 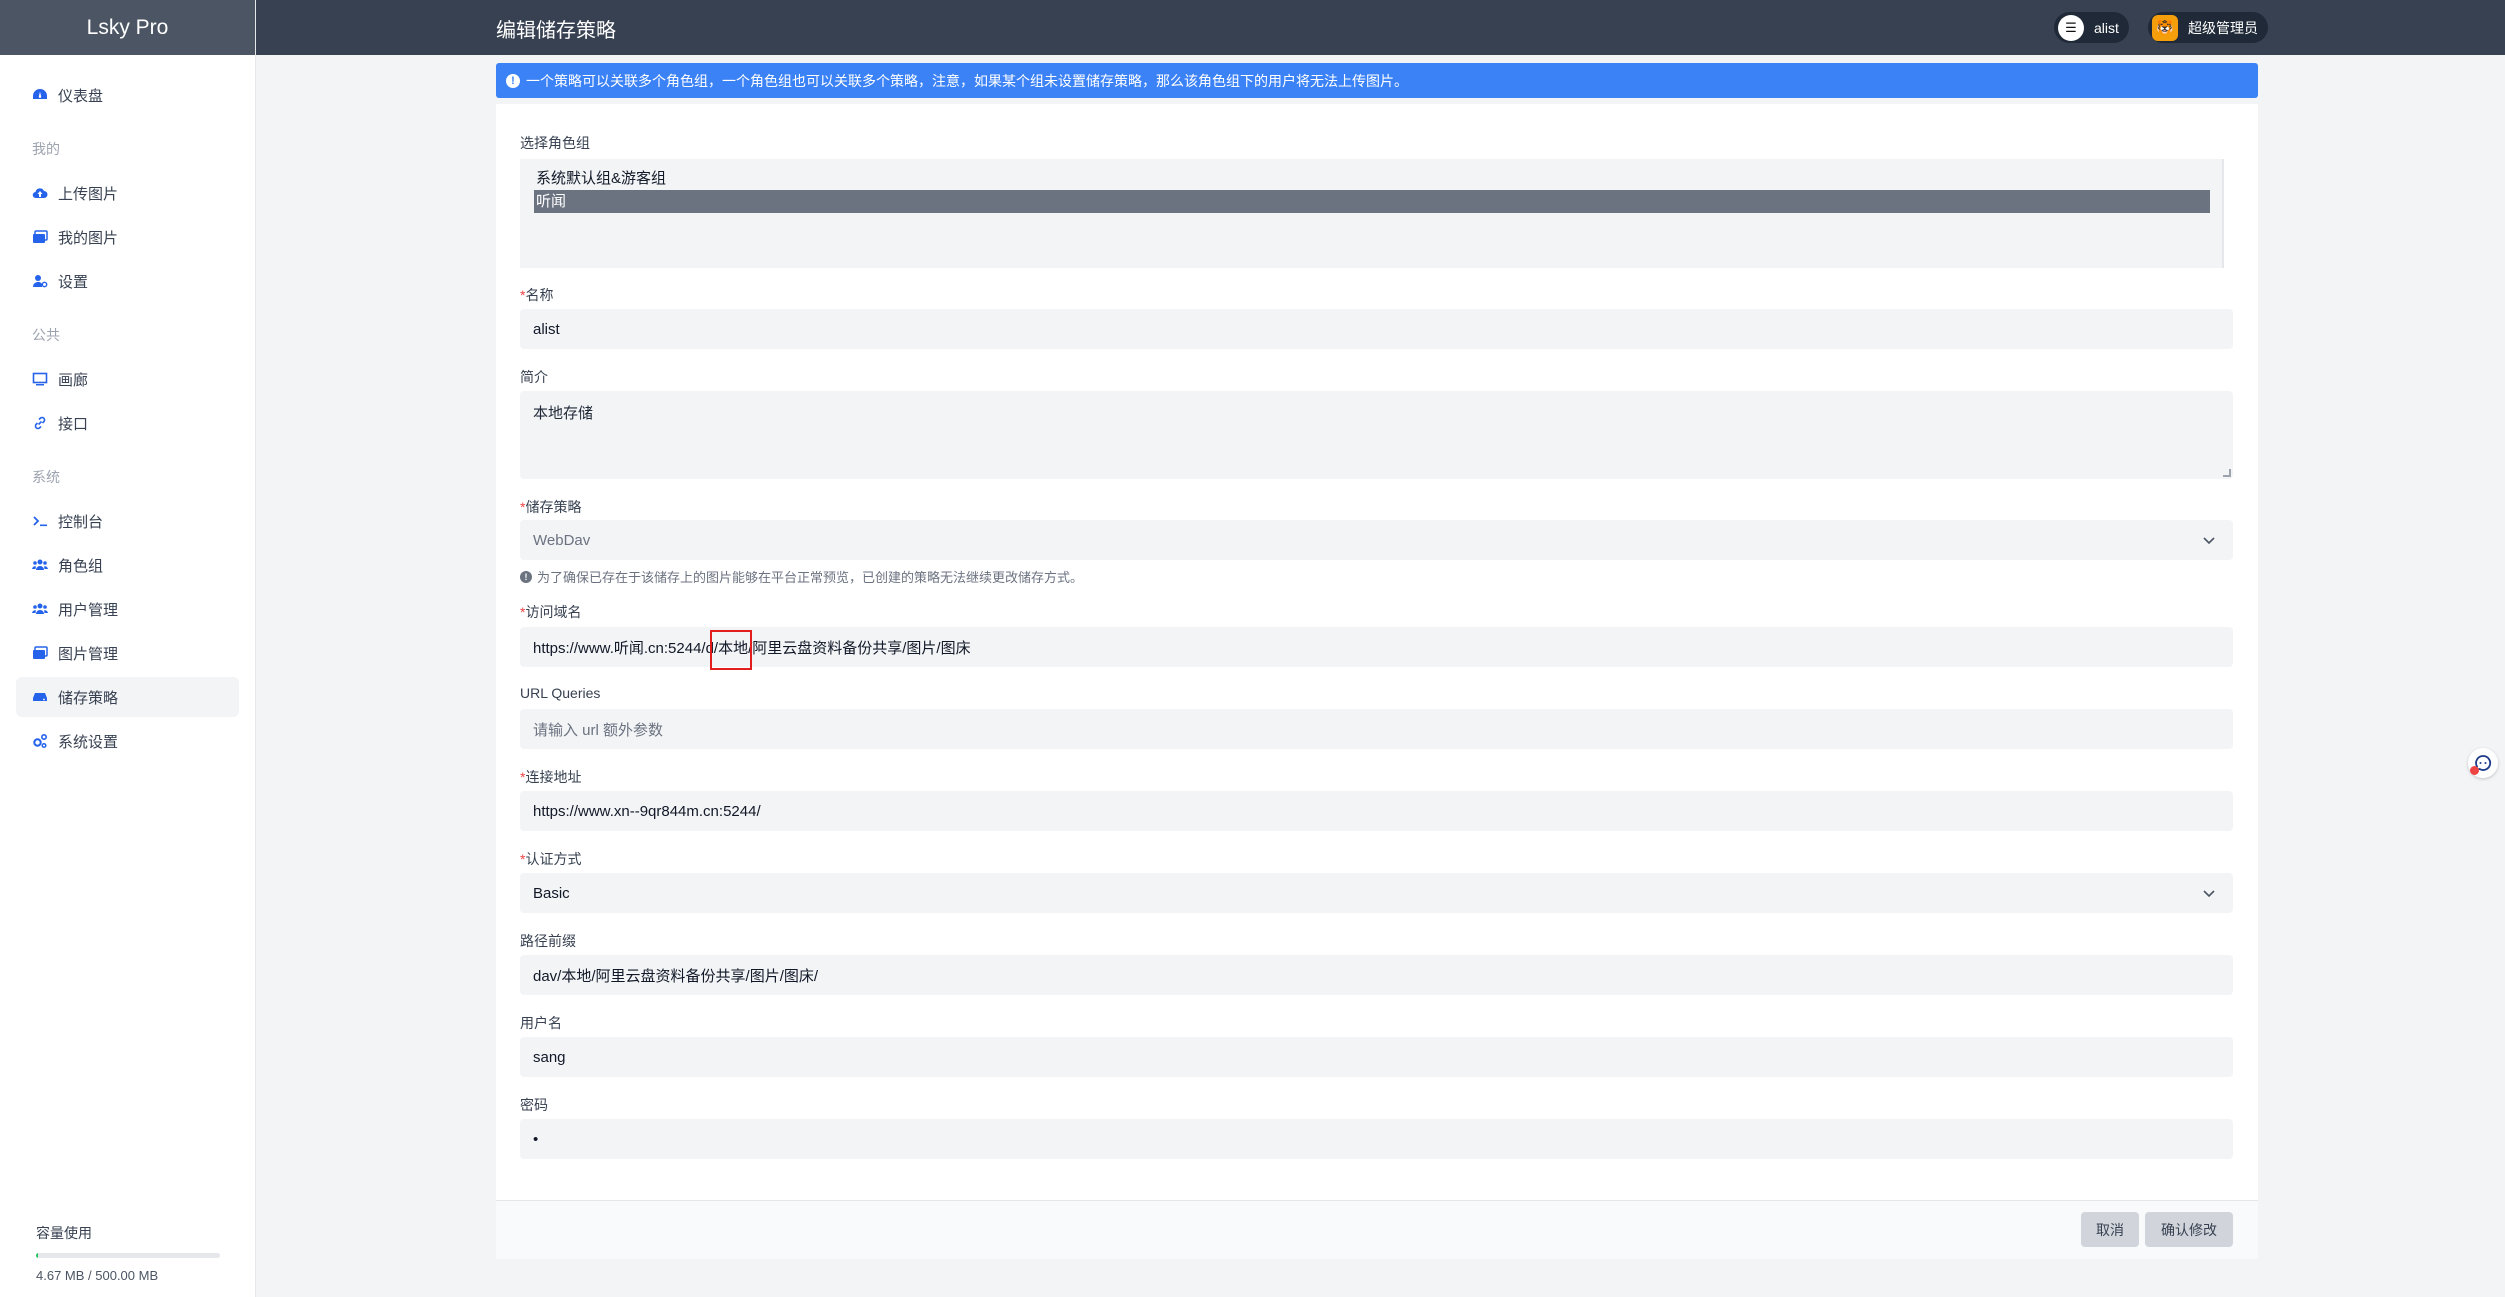 What do you see at coordinates (1376, 975) in the screenshot?
I see `prefix-input: dav/本地/阿里云盘资料备份共享/图片/图床/` at bounding box center [1376, 975].